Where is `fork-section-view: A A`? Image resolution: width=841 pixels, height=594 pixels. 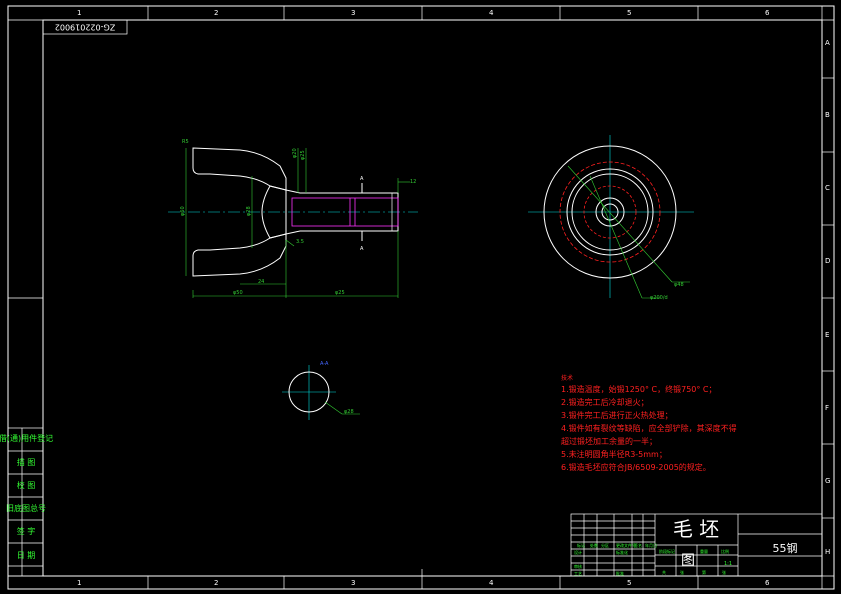 fork-section-view: A A is located at coordinates (293, 212).